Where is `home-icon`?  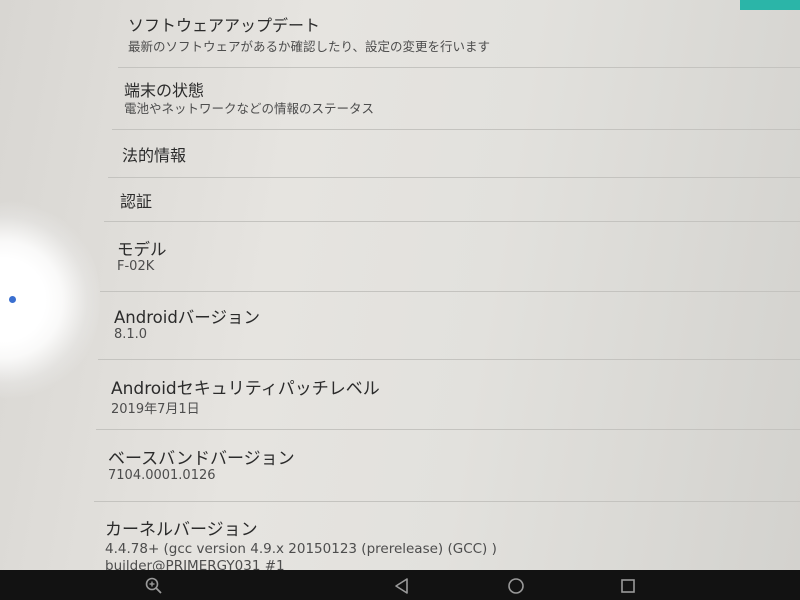
home-icon is located at coordinates (516, 586).